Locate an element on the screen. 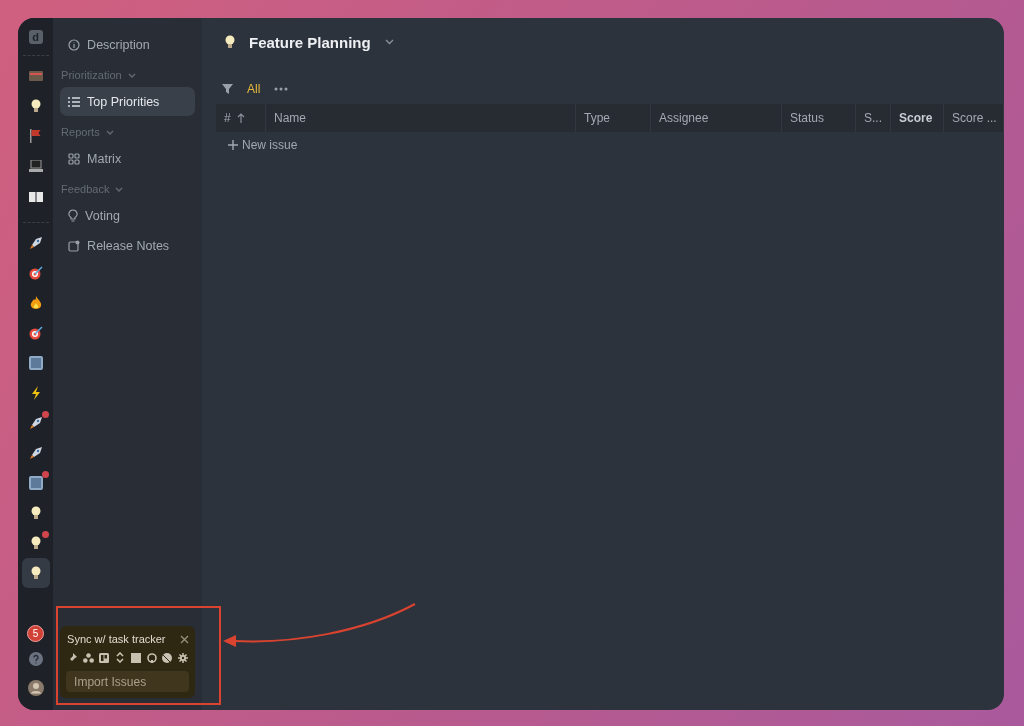 Image resolution: width=1024 pixels, height=726 pixels. new-issue-button: New issue is located at coordinates (263, 145).